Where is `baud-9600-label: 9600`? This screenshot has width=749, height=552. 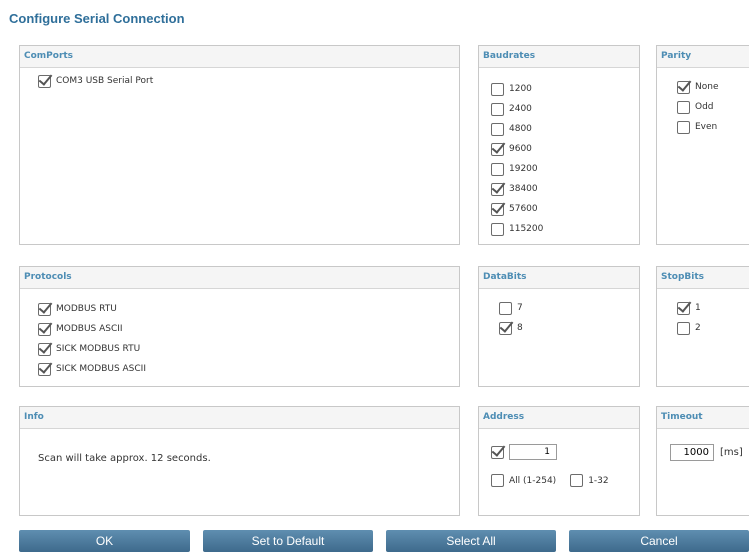
baud-9600-label: 9600 is located at coordinates (520, 149).